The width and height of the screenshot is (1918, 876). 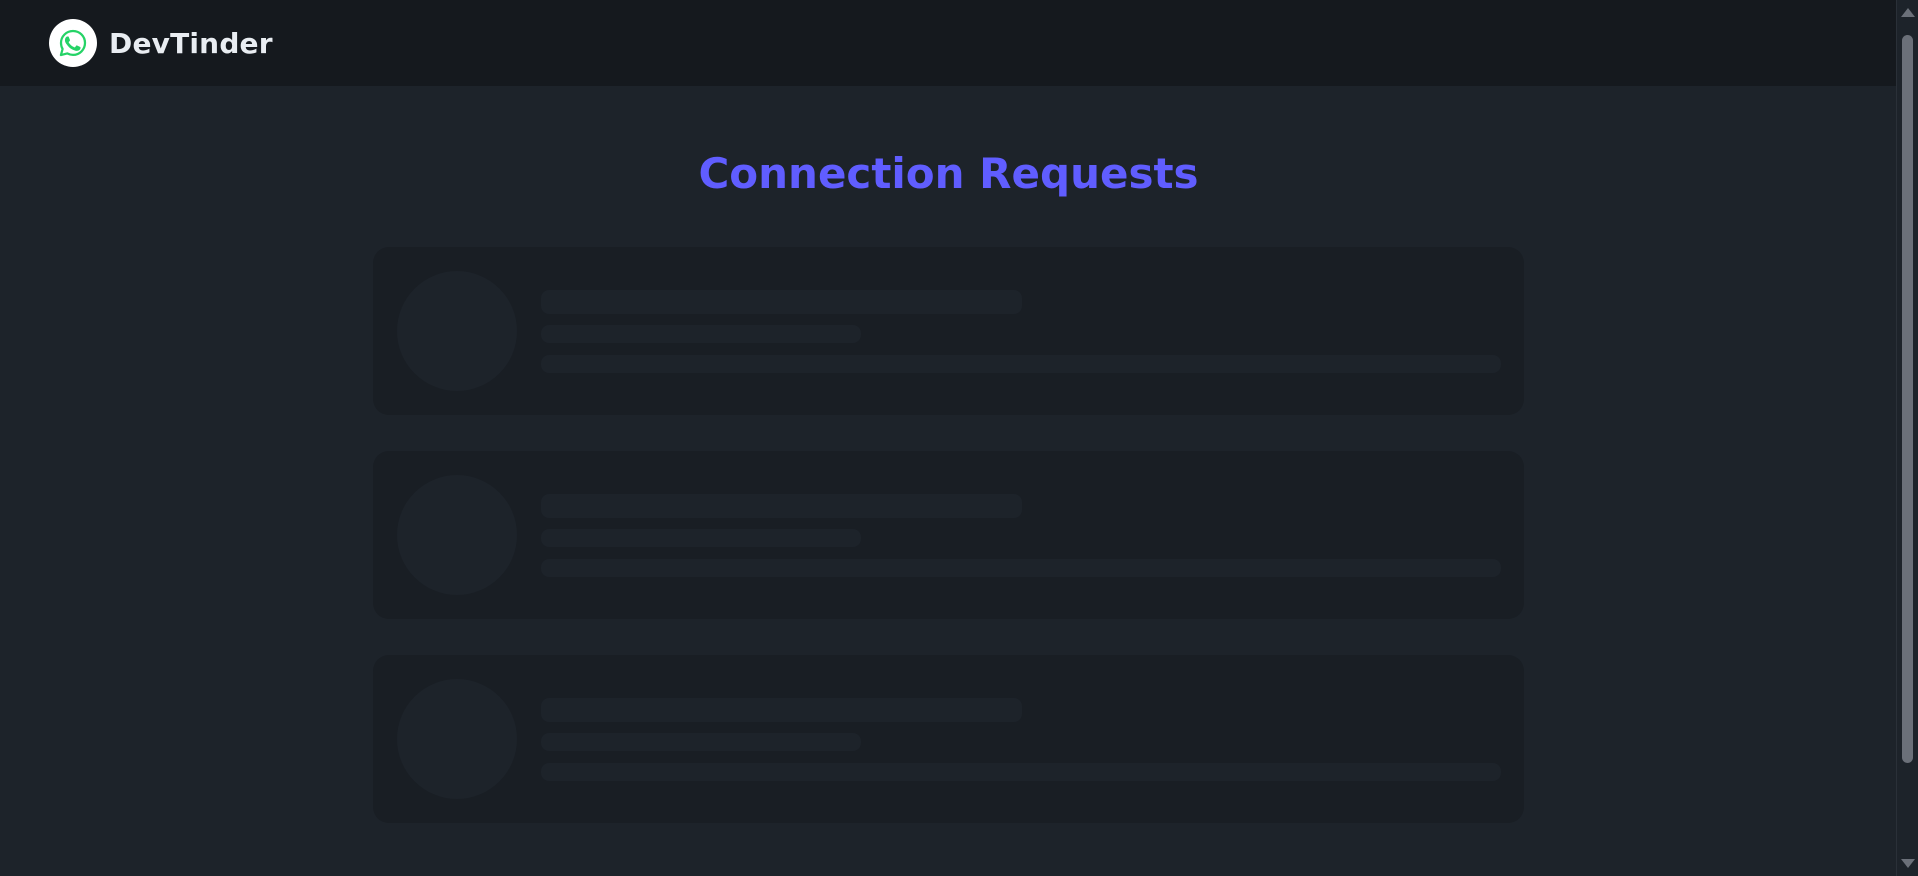 I want to click on scroll-down-arrow-icon, so click(x=1908, y=863).